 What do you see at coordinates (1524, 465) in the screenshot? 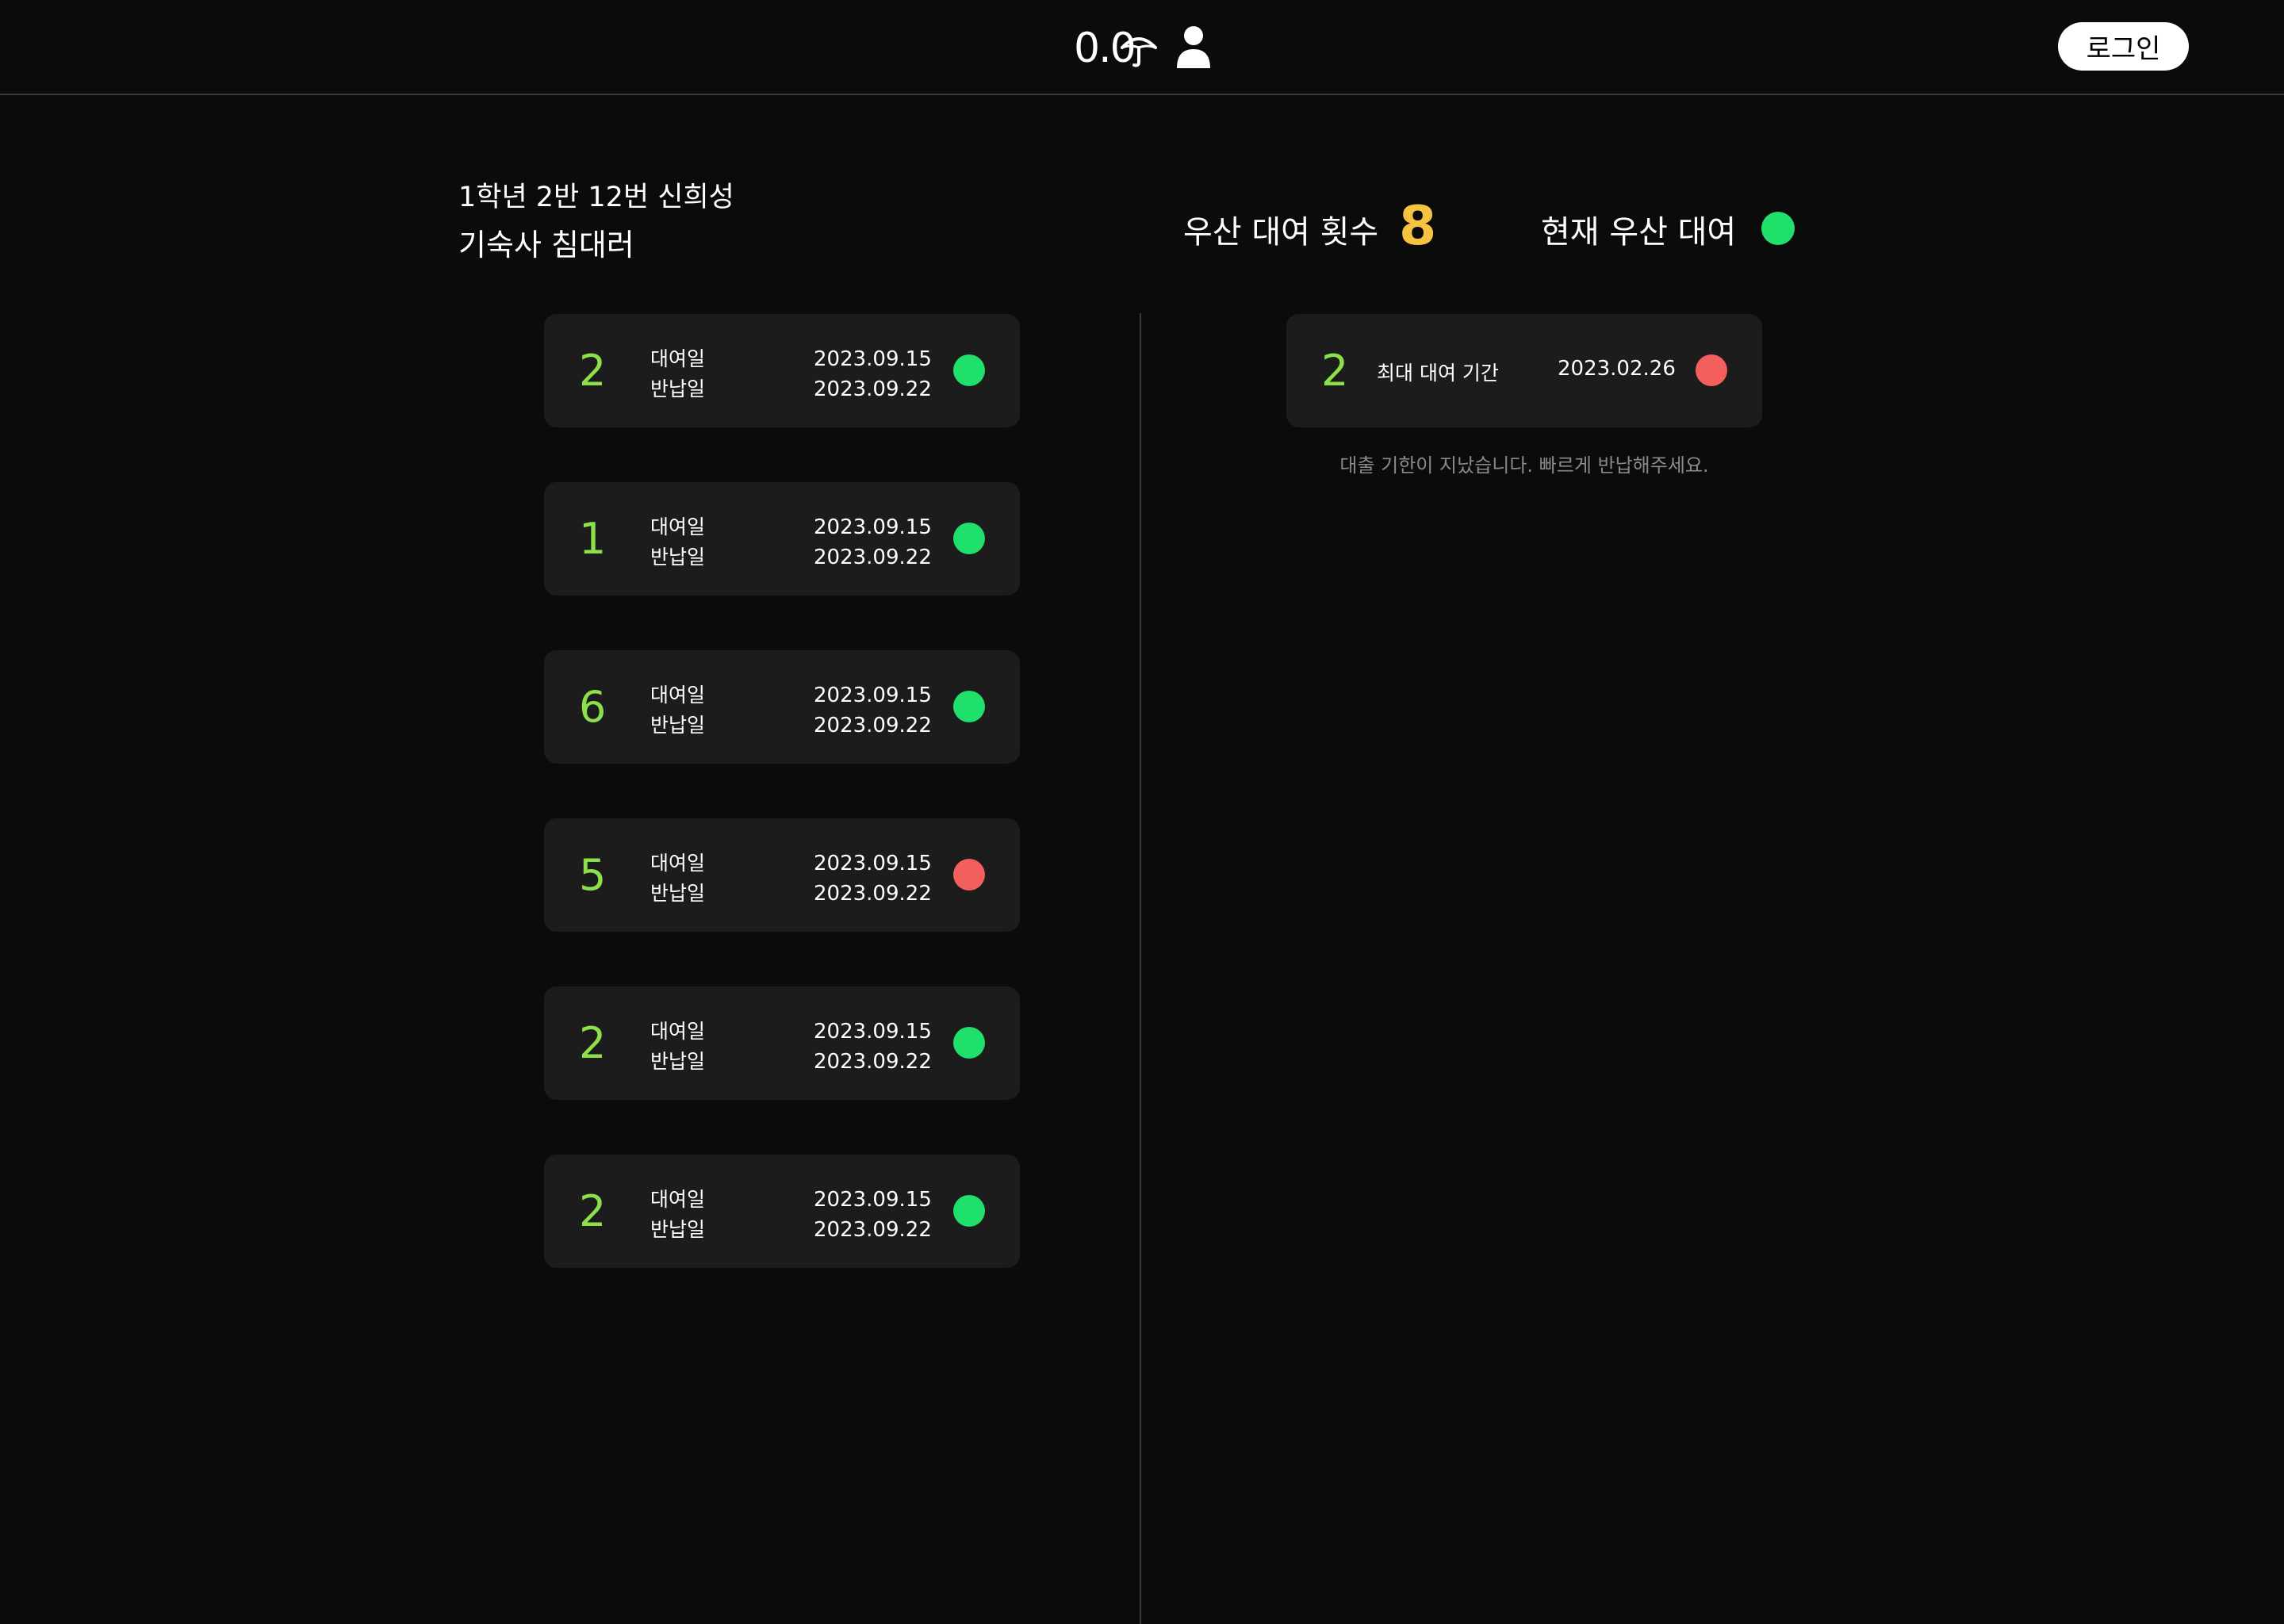
I see `overdue-notice: 대출 기한이 지났습니다. 빠르게 반납해주세요.` at bounding box center [1524, 465].